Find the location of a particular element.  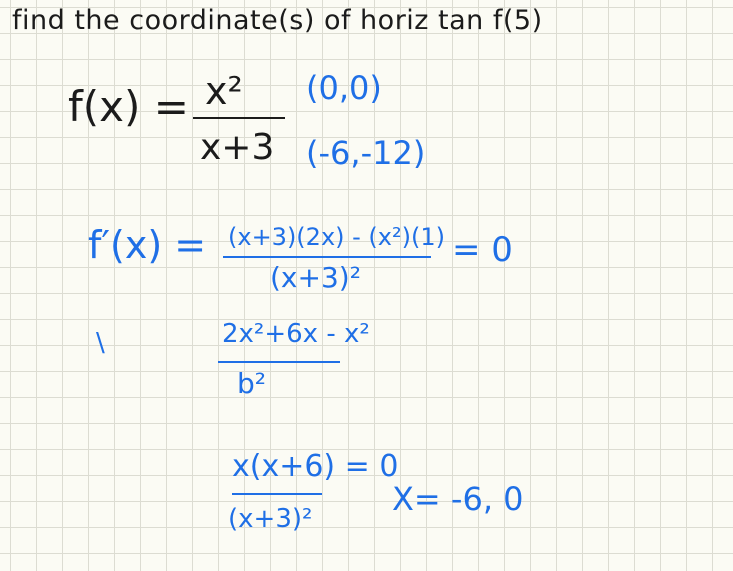

function-fraction-bar is located at coordinates (239, 118).